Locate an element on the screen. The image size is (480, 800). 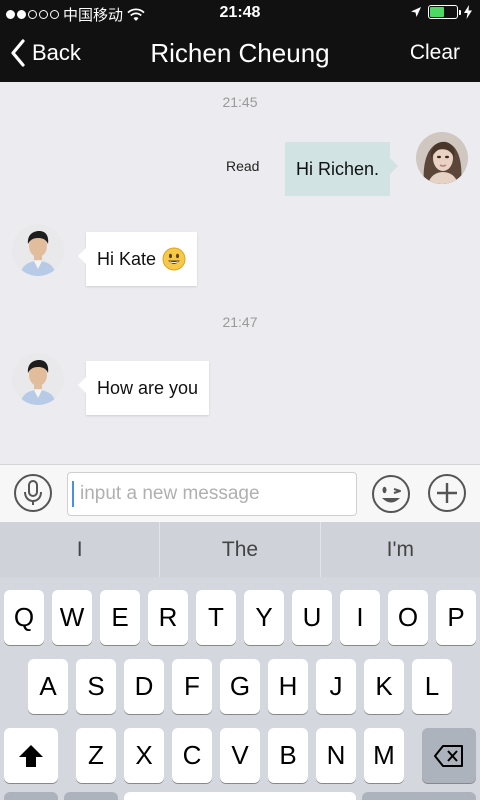
key-e: E is located at coordinates (120, 617).